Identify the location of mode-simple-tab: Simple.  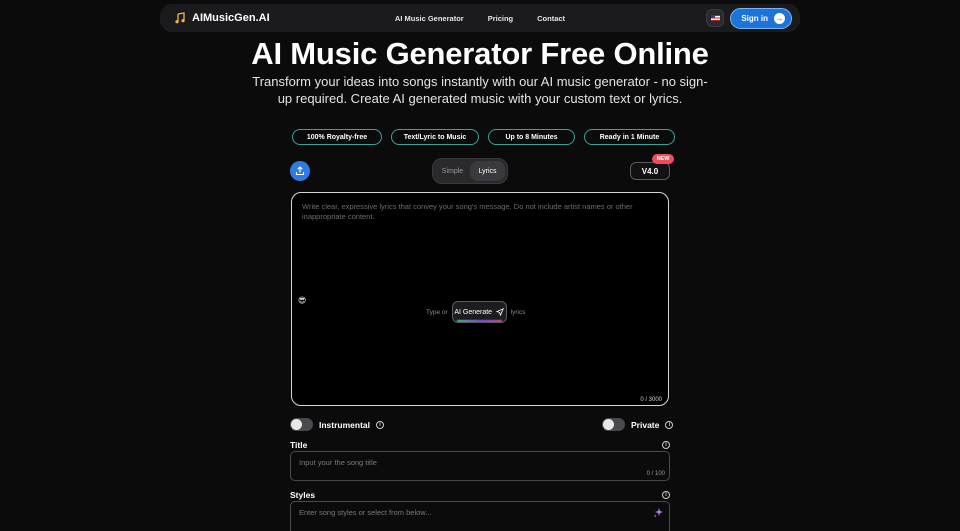
(452, 171).